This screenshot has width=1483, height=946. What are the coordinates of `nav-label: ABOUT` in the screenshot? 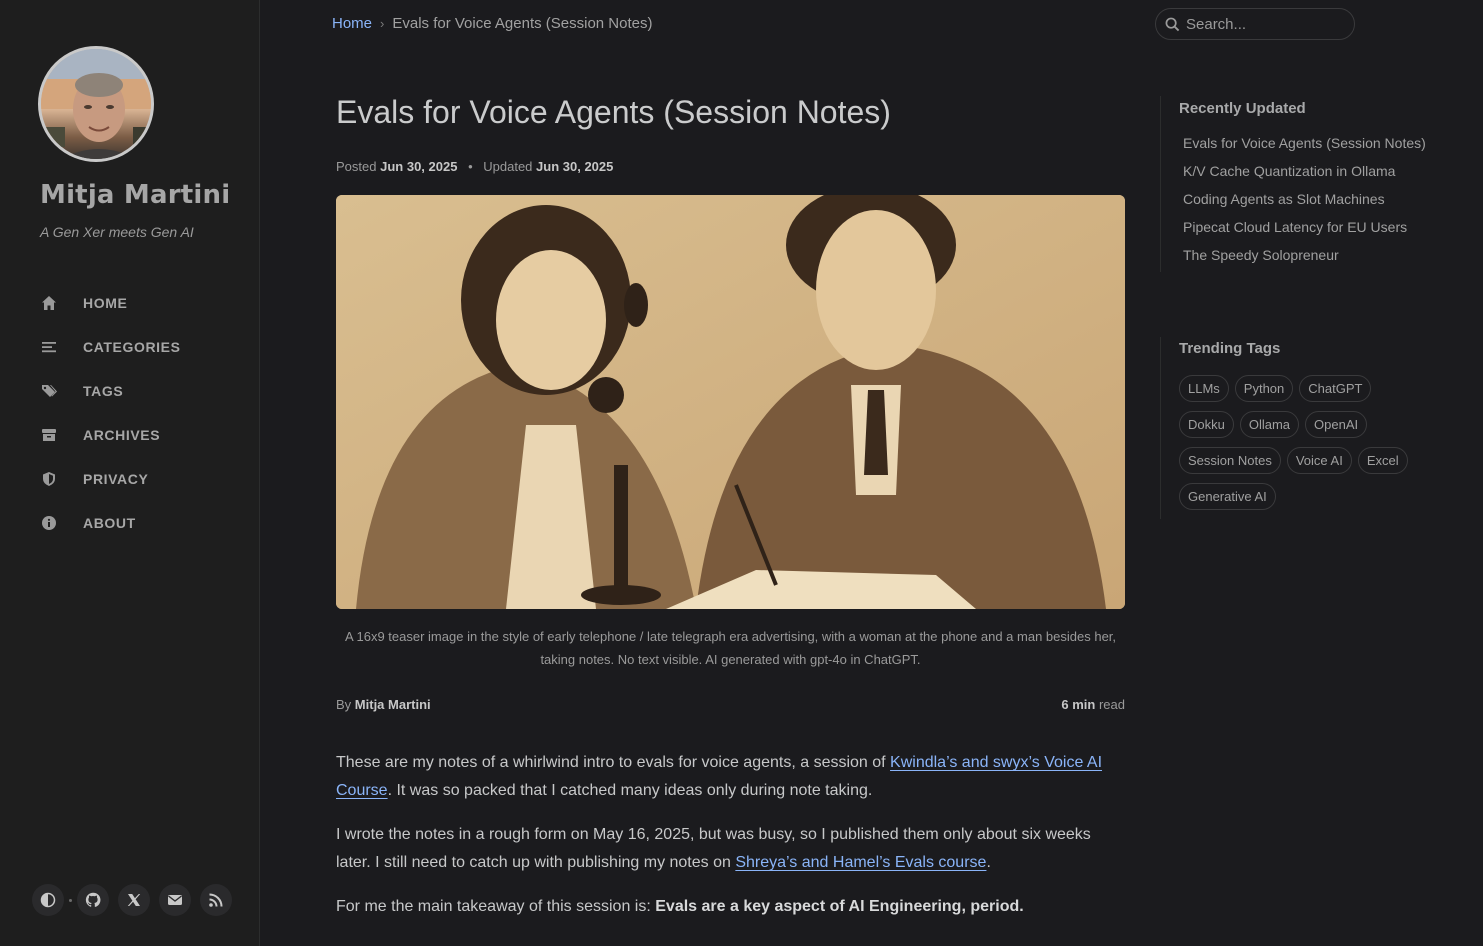 It's located at (109, 523).